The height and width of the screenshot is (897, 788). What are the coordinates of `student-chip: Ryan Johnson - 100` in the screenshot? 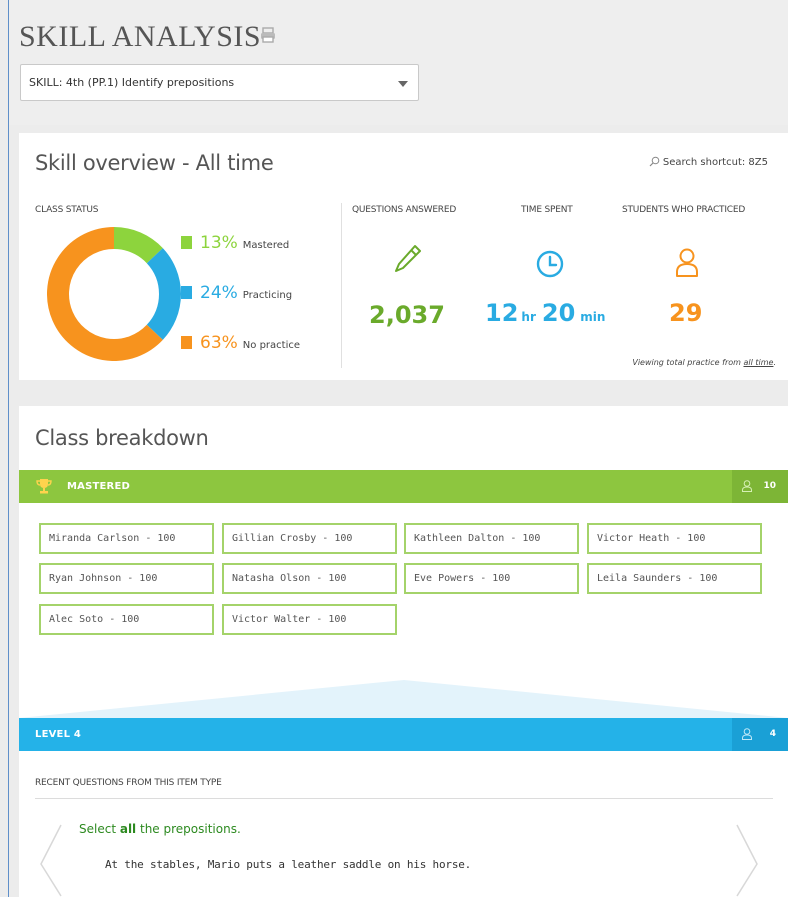 It's located at (126, 578).